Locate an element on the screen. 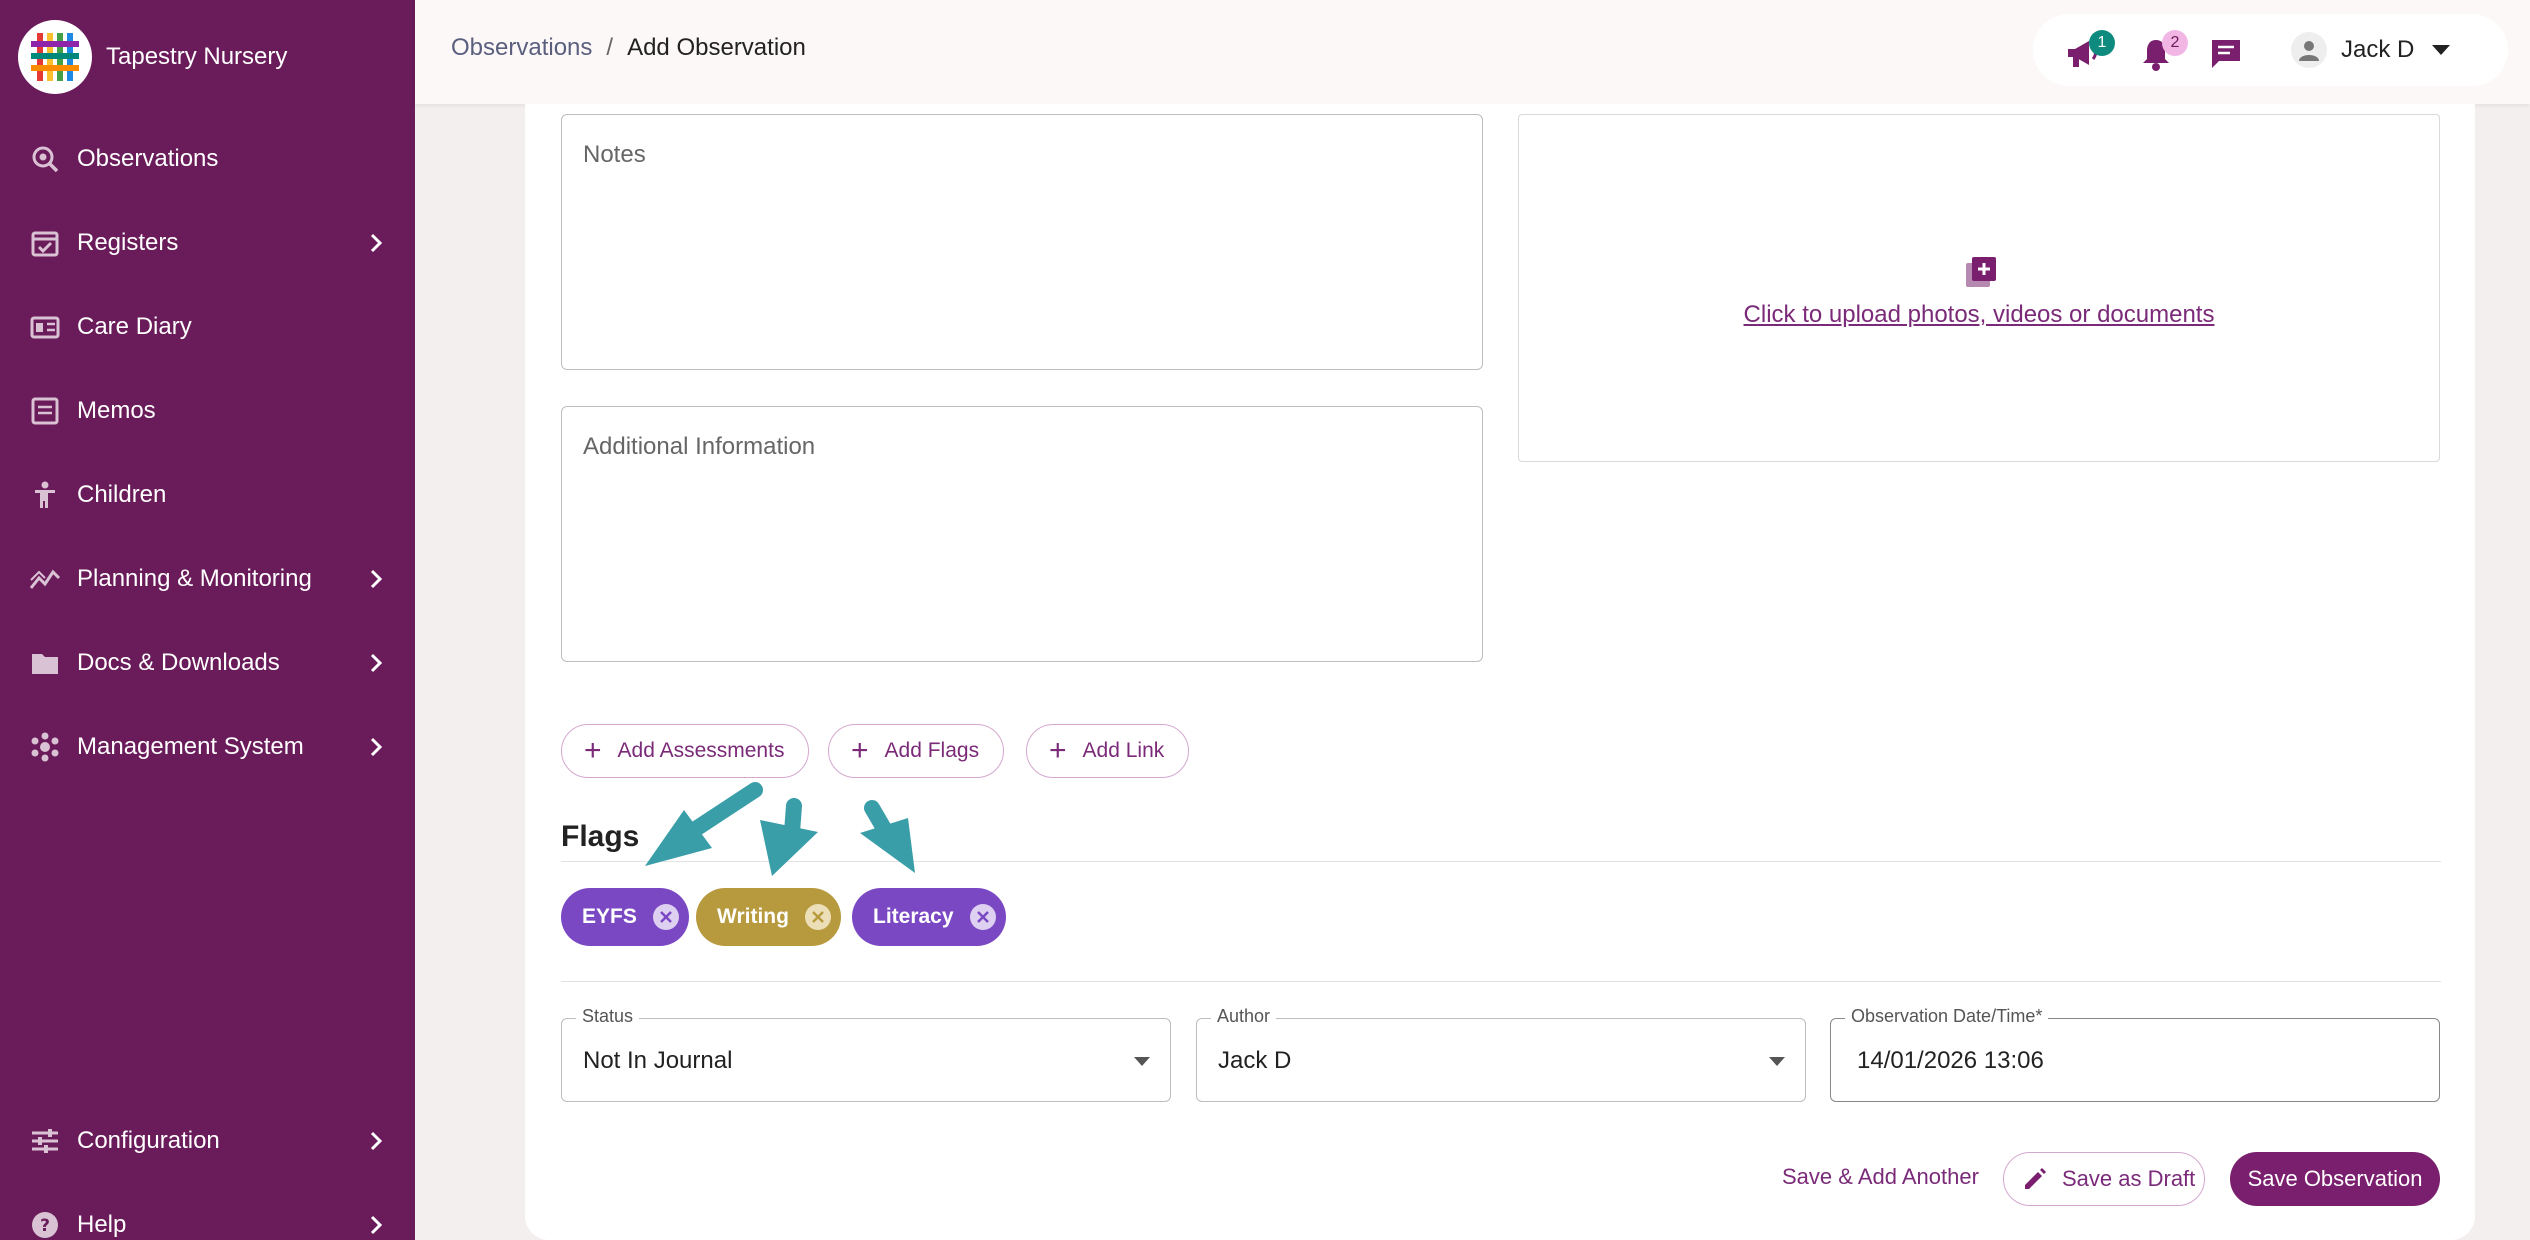  sidebar-item-label: Children is located at coordinates (122, 494).